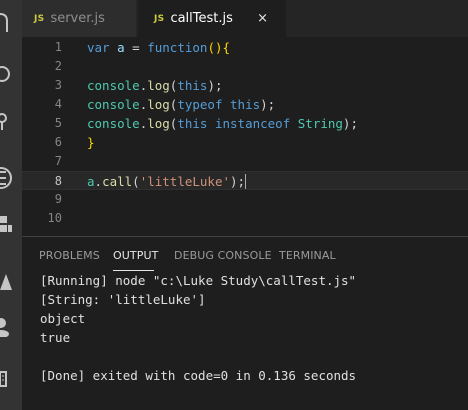 The height and width of the screenshot is (410, 468). I want to click on line-number: 8, so click(58, 181).